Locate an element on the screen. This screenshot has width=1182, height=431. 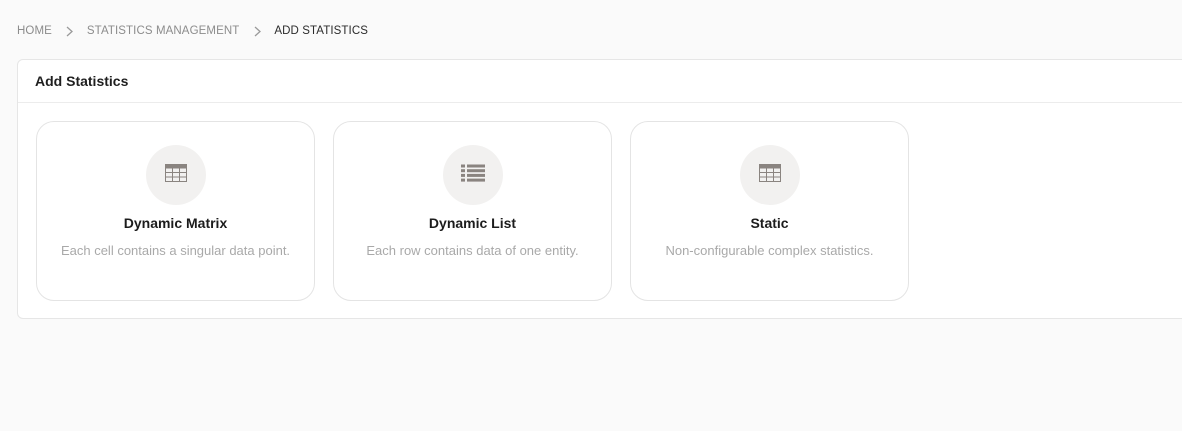
card-title: Static is located at coordinates (769, 223).